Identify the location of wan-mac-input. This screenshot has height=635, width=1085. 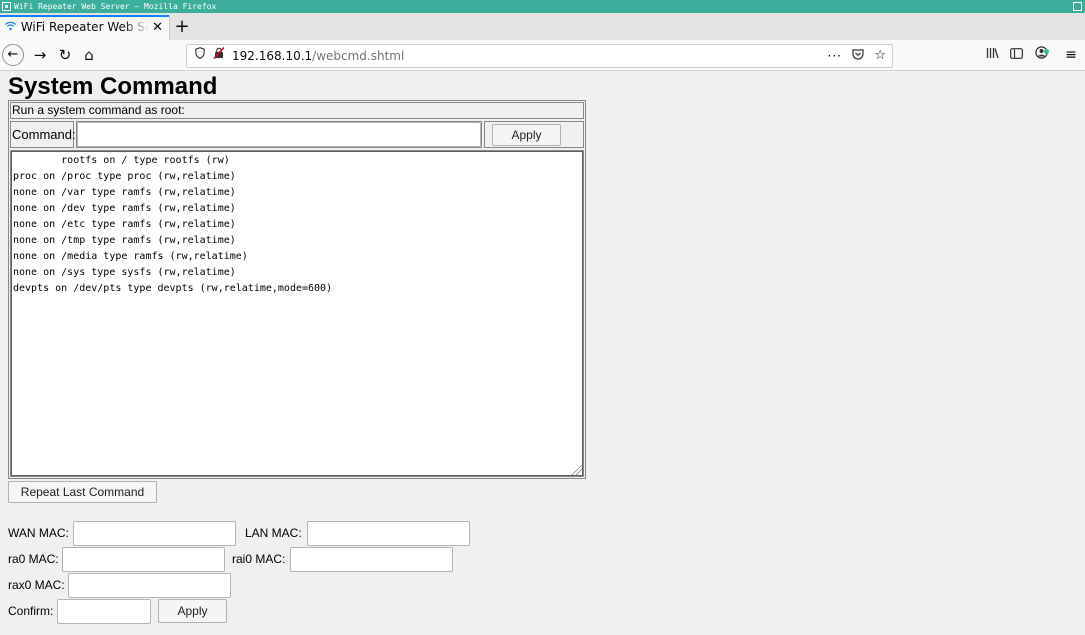
(154, 533).